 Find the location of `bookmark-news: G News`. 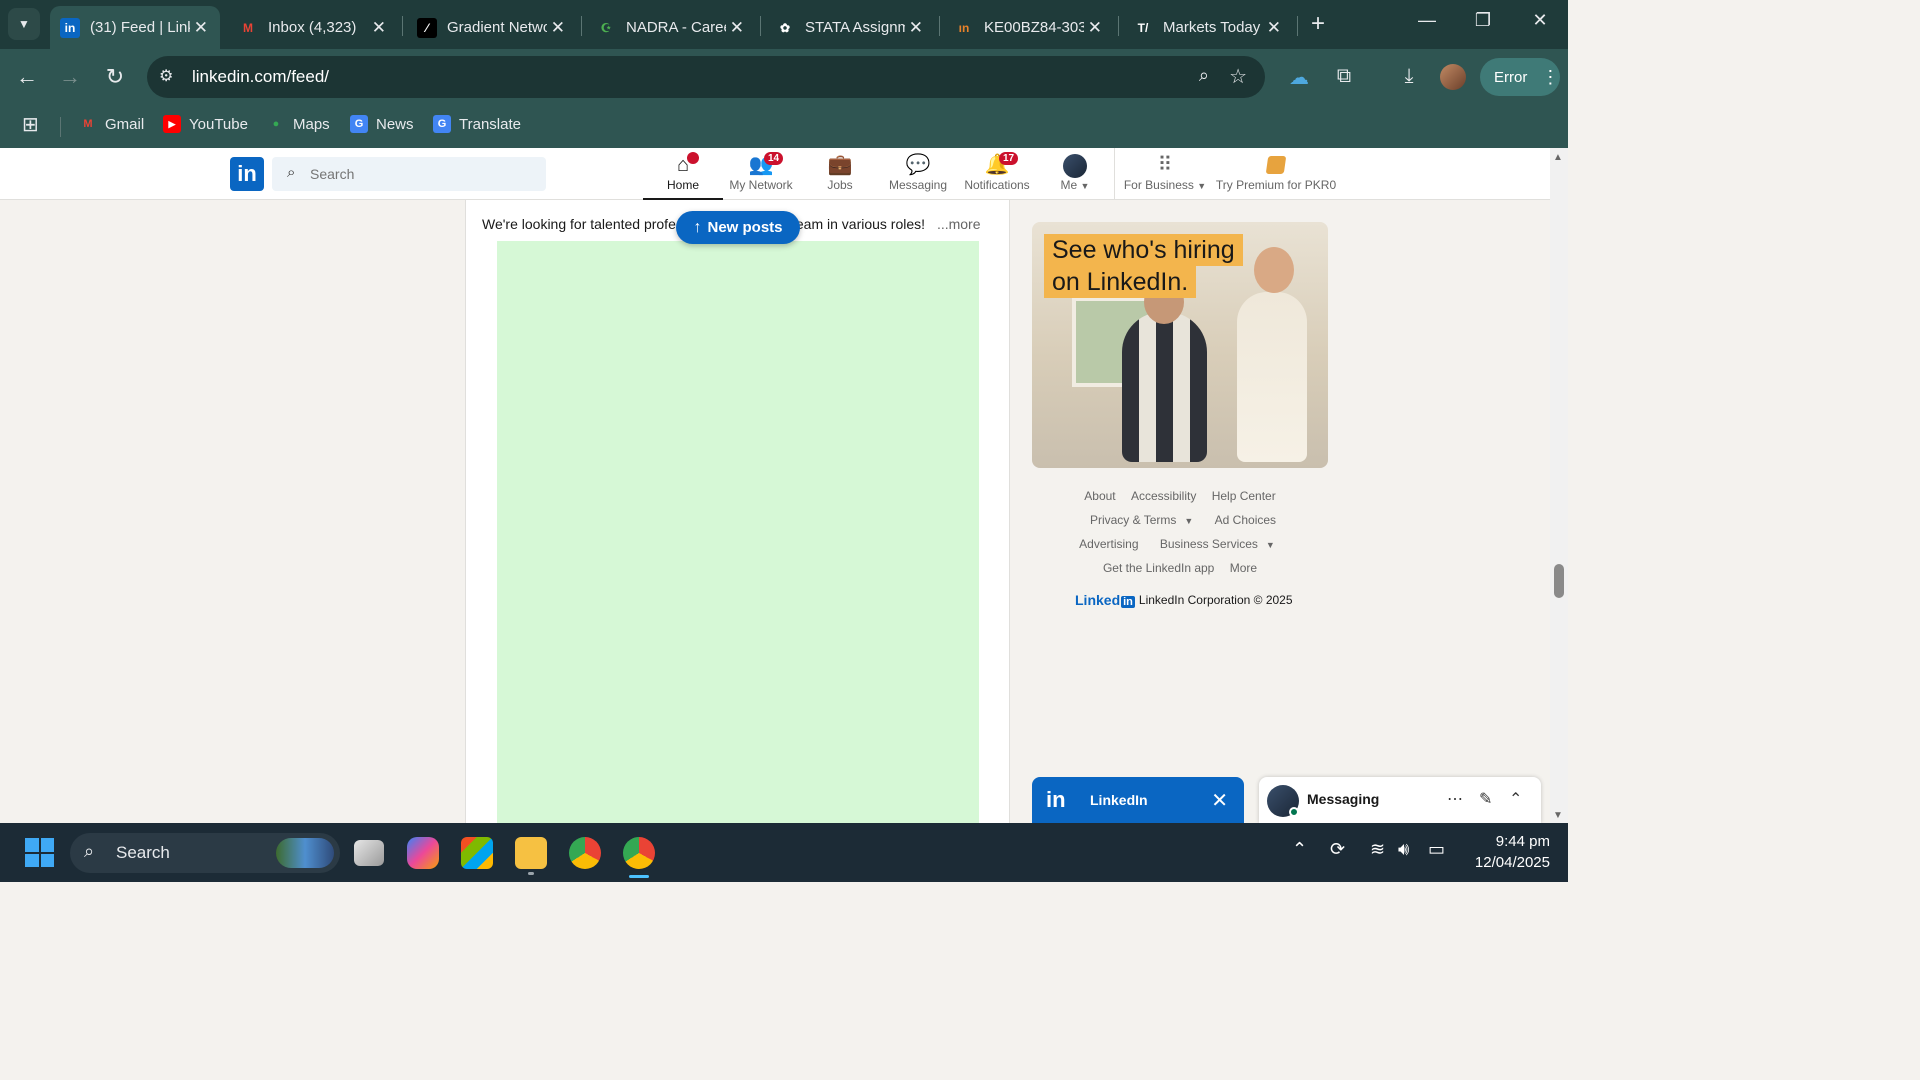

bookmark-news: G News is located at coordinates (382, 124).